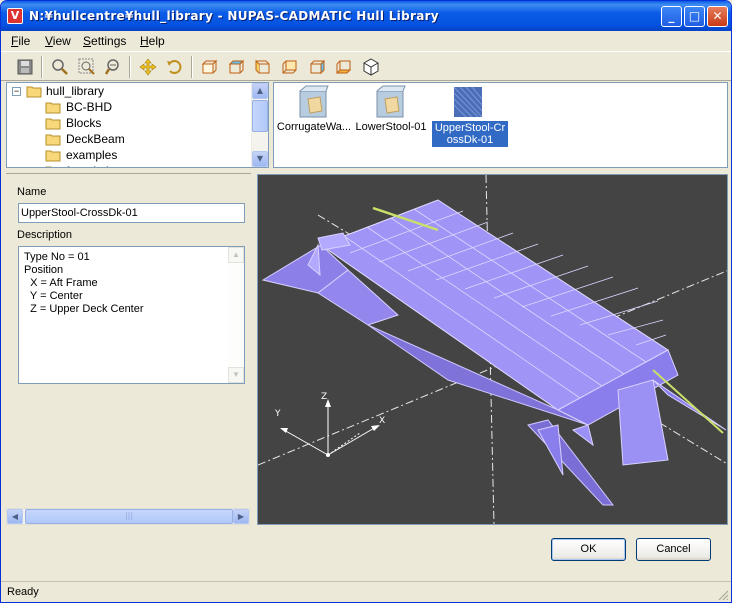  I want to click on tree-item-label: BC-BHD, so click(89, 107).